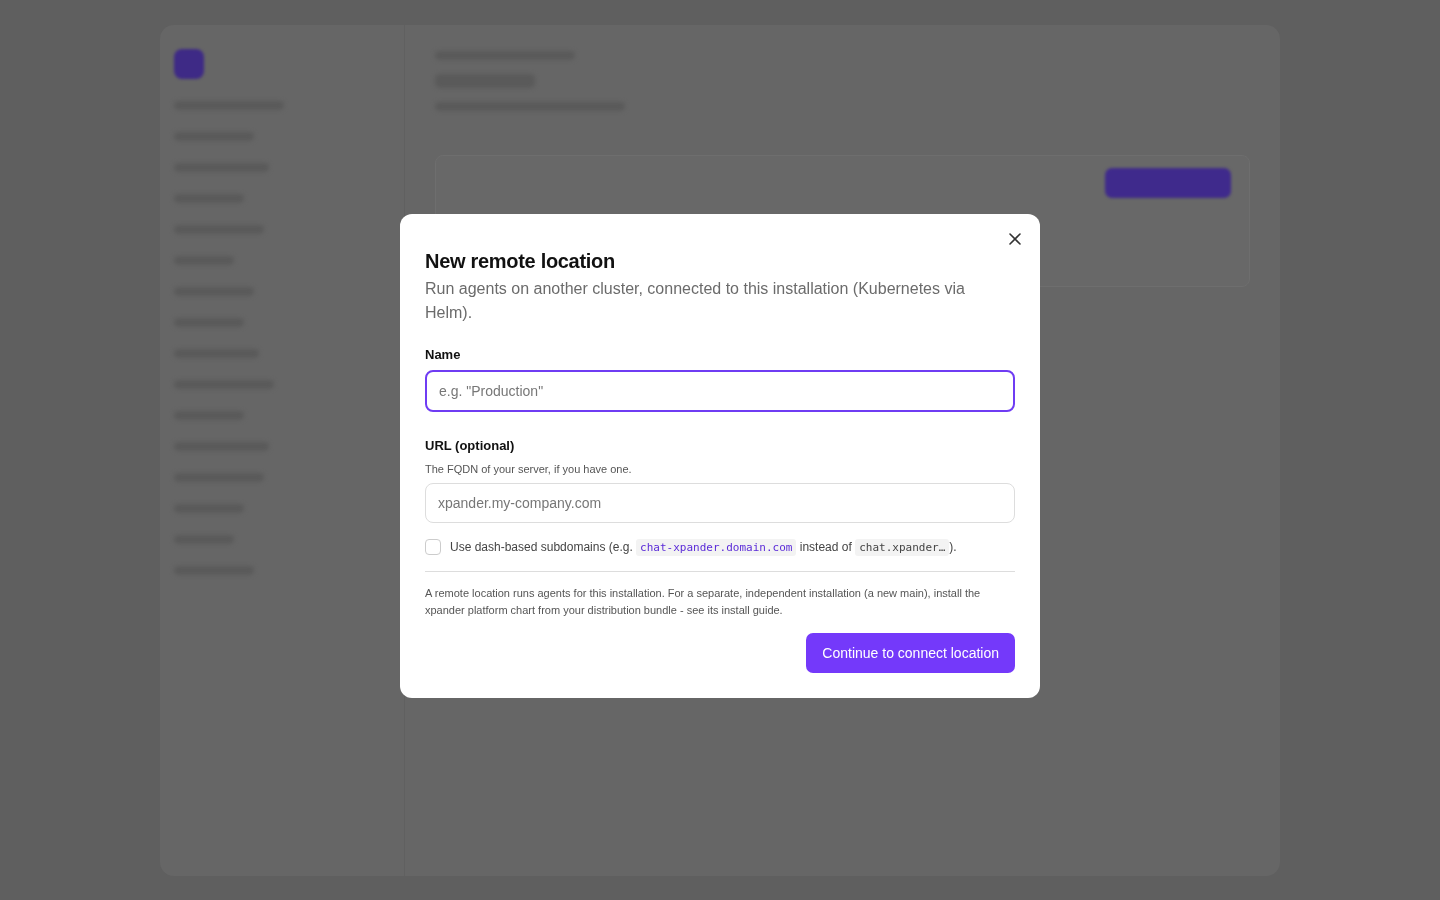 The image size is (1440, 900). I want to click on info-note: A remote location runs agents for this installation. For a separate, independent installation (a new main), install the xpander platform chart from your distribution bundle - see its install guide., so click(703, 602).